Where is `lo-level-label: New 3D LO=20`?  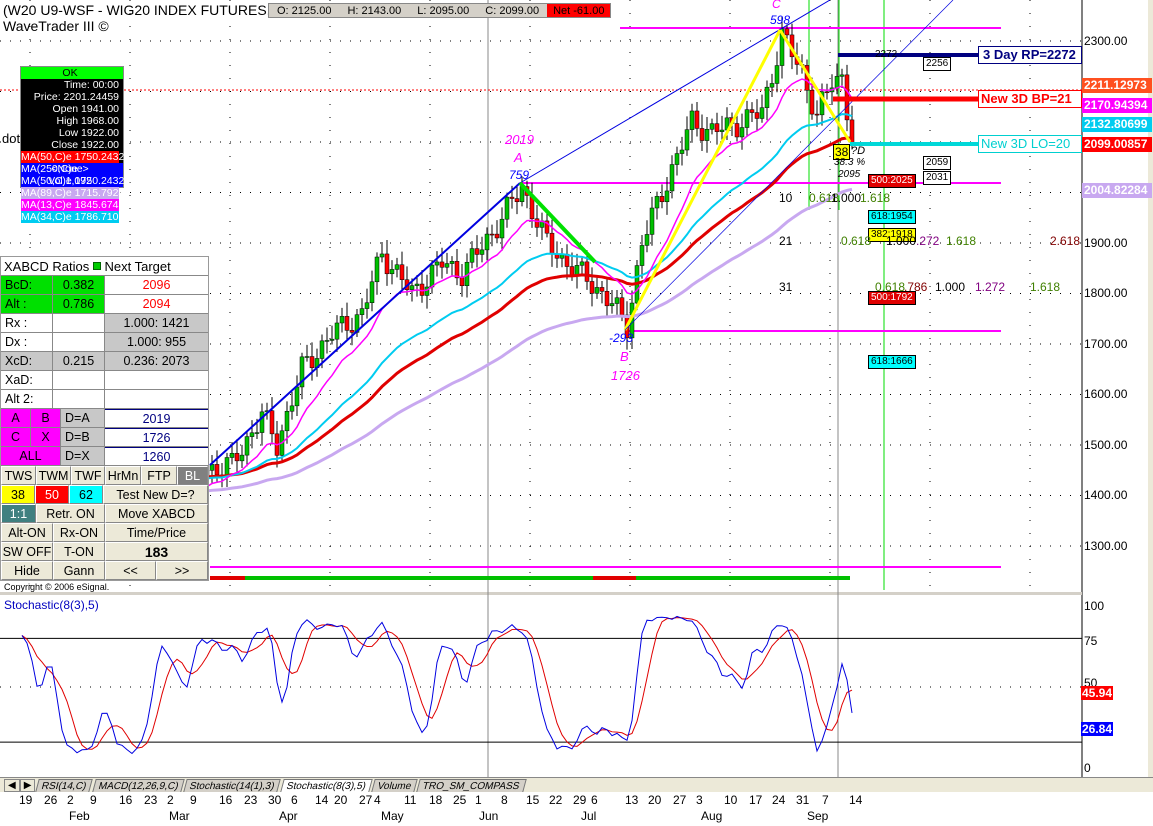 lo-level-label: New 3D LO=20 is located at coordinates (1030, 144).